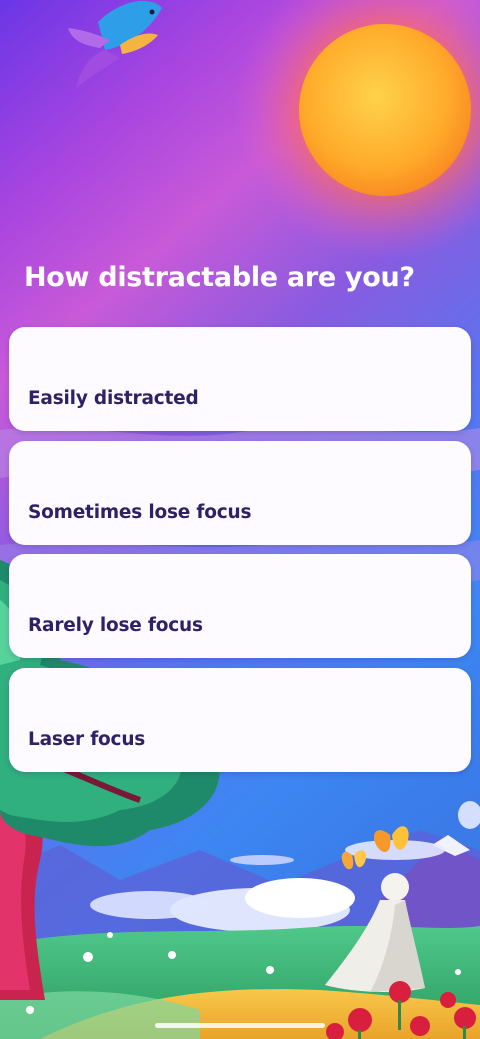 This screenshot has height=1039, width=480. What do you see at coordinates (219, 277) in the screenshot?
I see `question-title: How distractable are you?` at bounding box center [219, 277].